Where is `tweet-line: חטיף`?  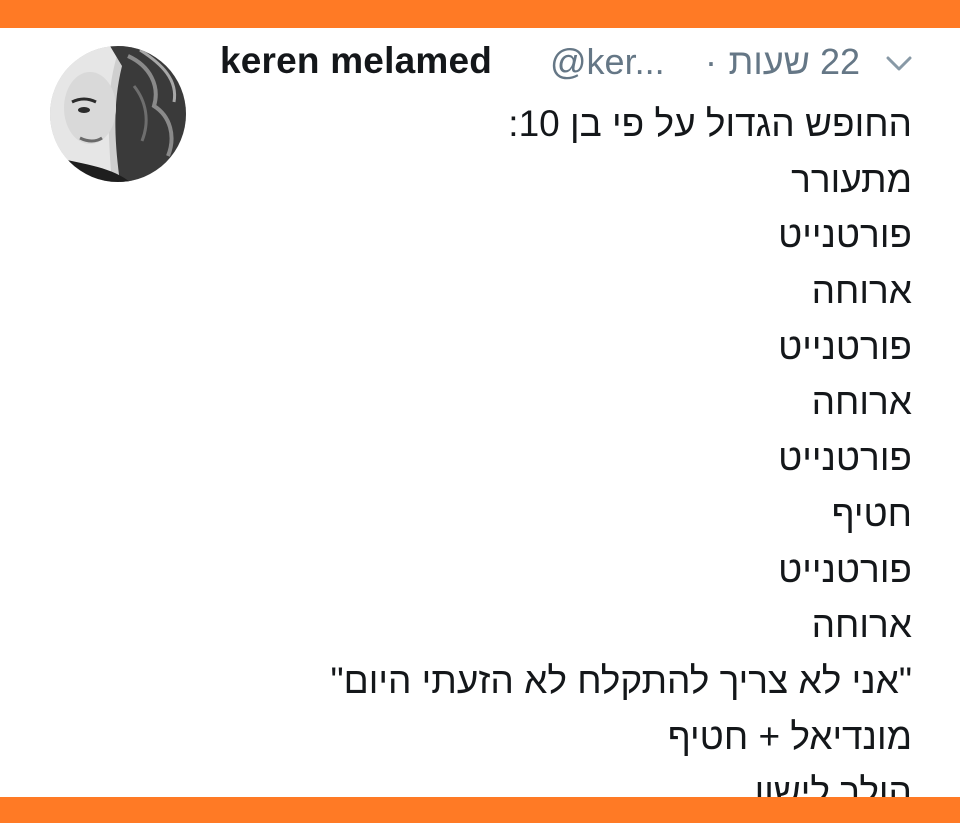 tweet-line: חטיף is located at coordinates (871, 513).